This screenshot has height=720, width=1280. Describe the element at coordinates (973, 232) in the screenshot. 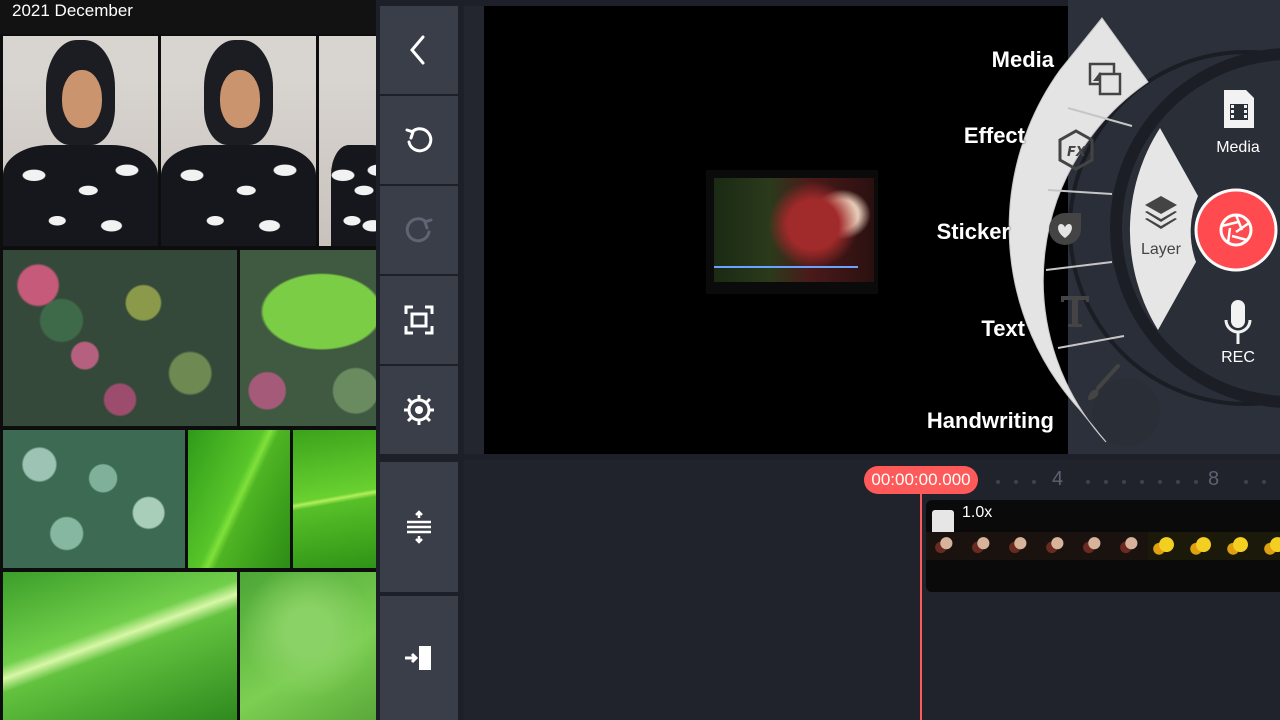

I see `menu-item-sticker-label: Sticker` at that location.